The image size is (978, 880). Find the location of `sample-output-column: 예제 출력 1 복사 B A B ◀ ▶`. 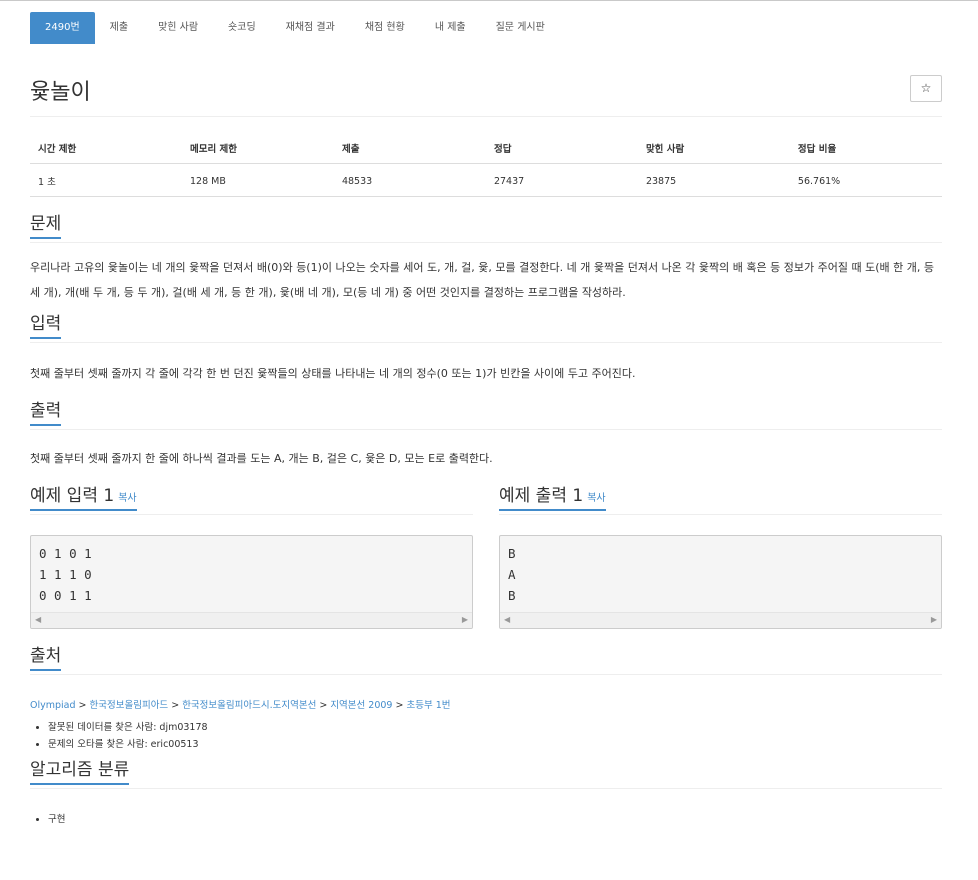

sample-output-column: 예제 출력 1 복사 B A B ◀ ▶ is located at coordinates (720, 555).